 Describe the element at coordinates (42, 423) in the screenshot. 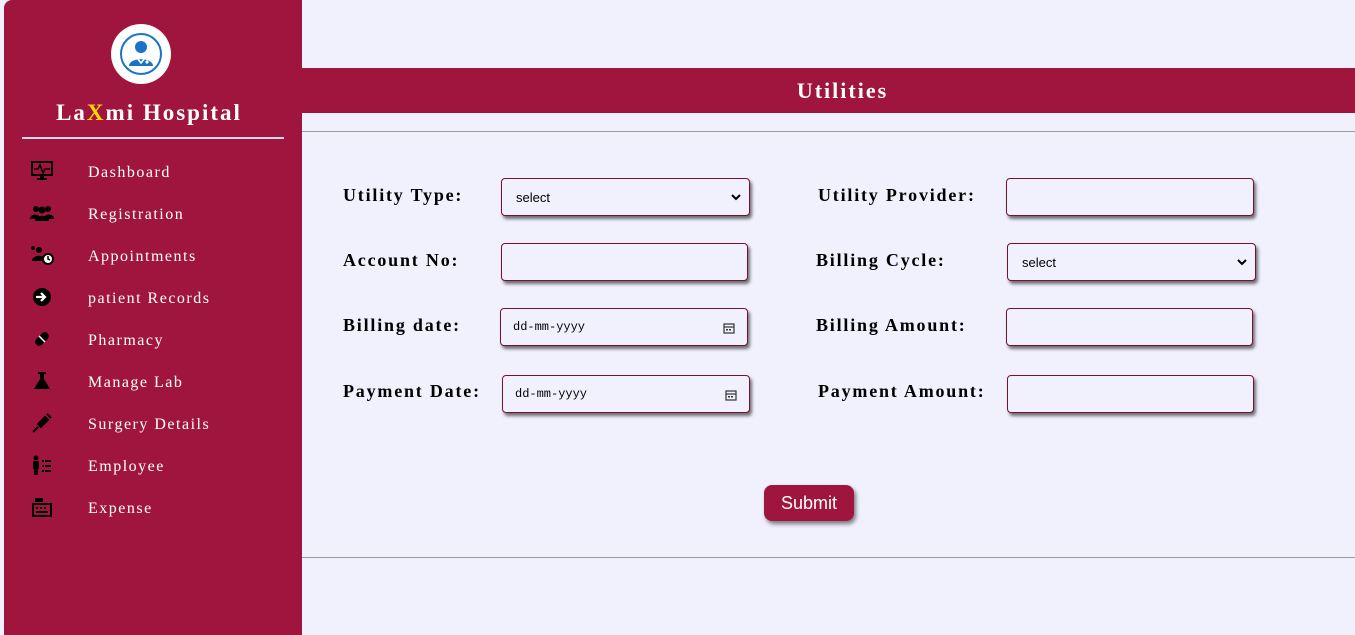

I see `syringe-icon` at that location.